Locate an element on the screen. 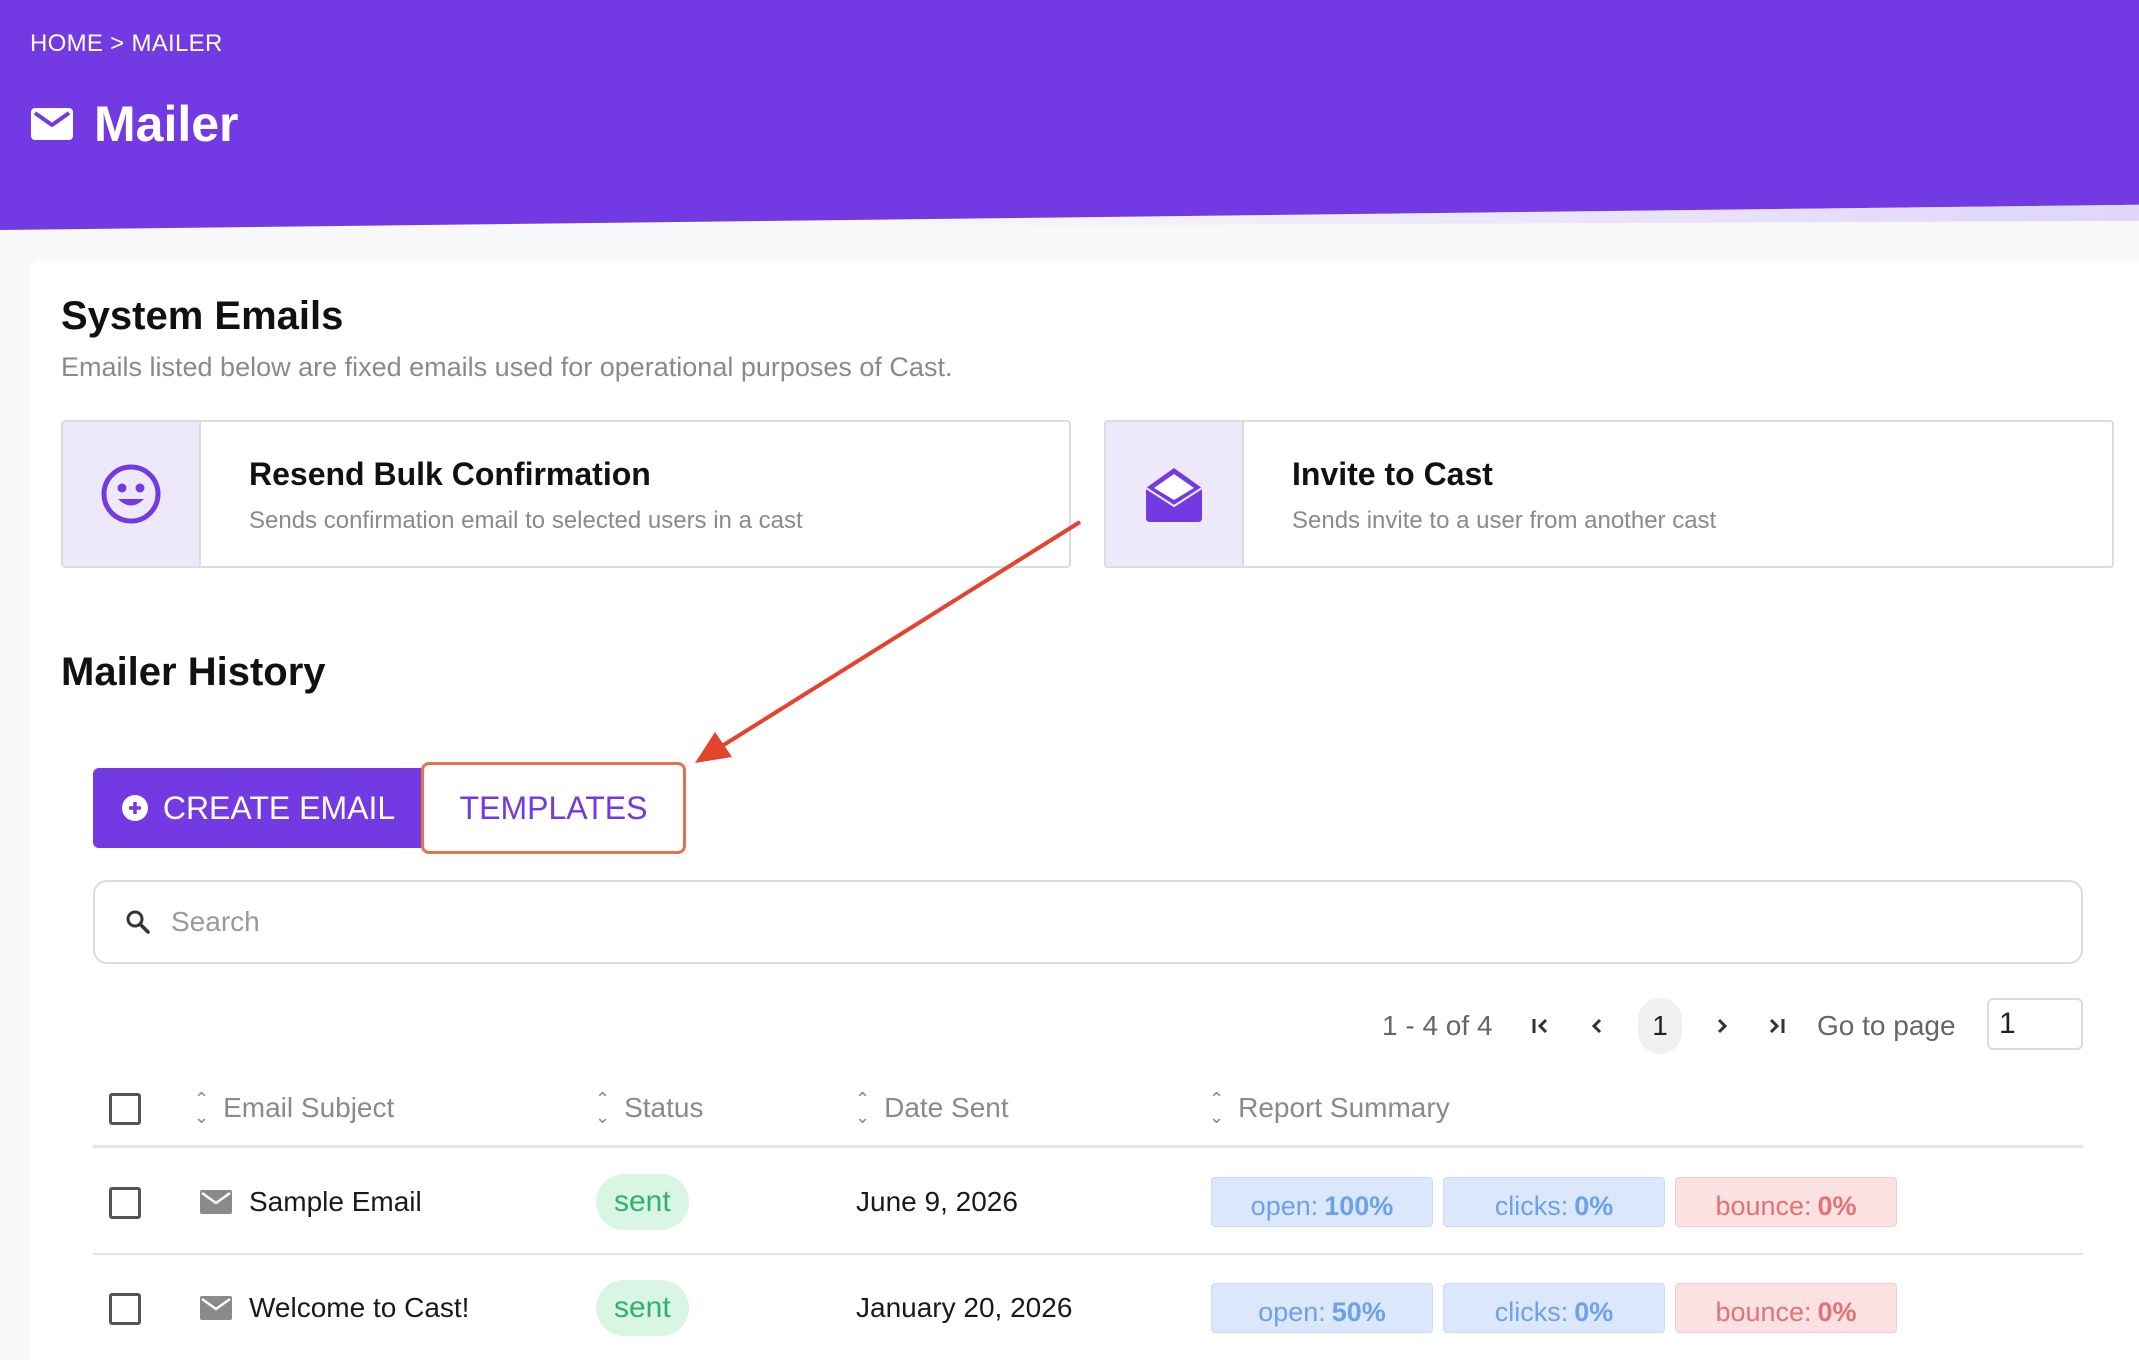  card-description: Sends invite to a user from another cast is located at coordinates (1504, 520).